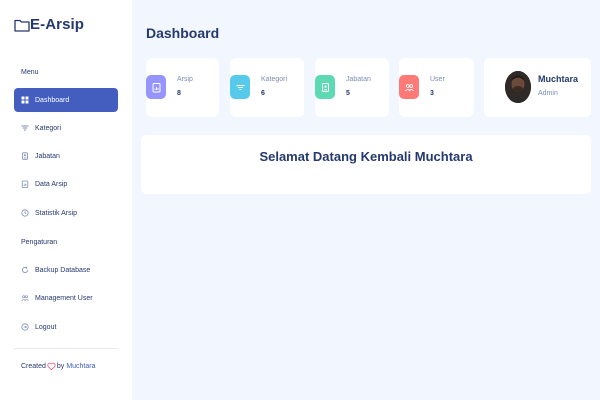  I want to click on sidebar-item-statistik-arsip: Statistik Arsip, so click(66, 213).